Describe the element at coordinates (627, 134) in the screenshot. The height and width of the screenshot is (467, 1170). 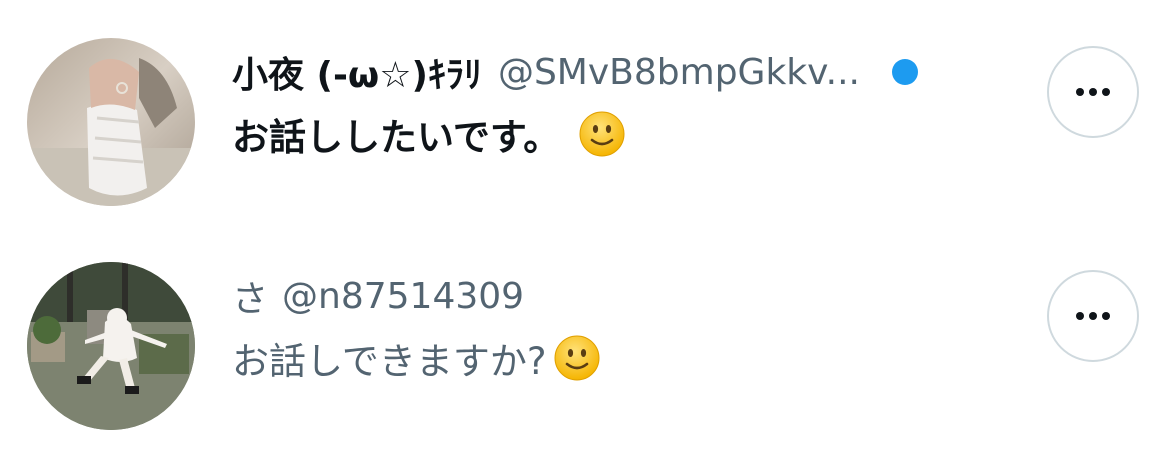
I see `message-preview: お話ししたいです。` at that location.